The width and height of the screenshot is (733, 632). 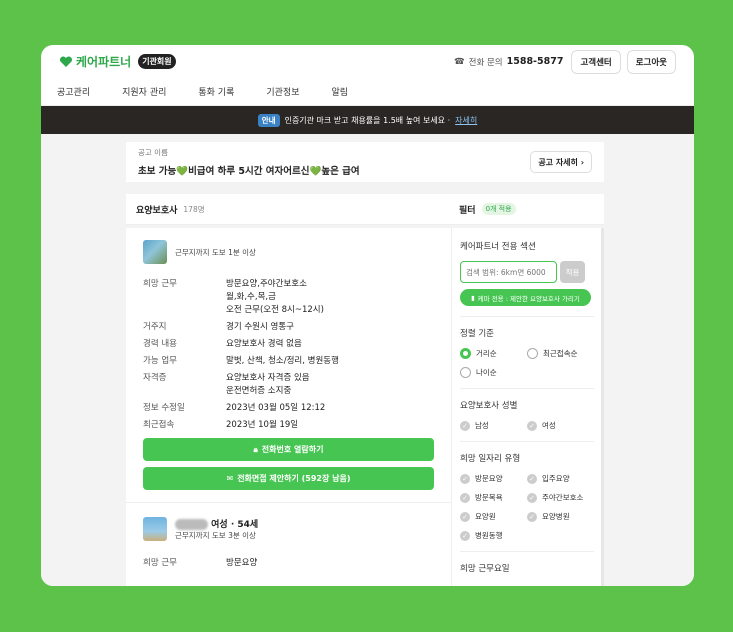 What do you see at coordinates (226, 384) in the screenshot?
I see `info-row: 자격증 요양보호사 자격증 있음 운전면허증 소지중` at bounding box center [226, 384].